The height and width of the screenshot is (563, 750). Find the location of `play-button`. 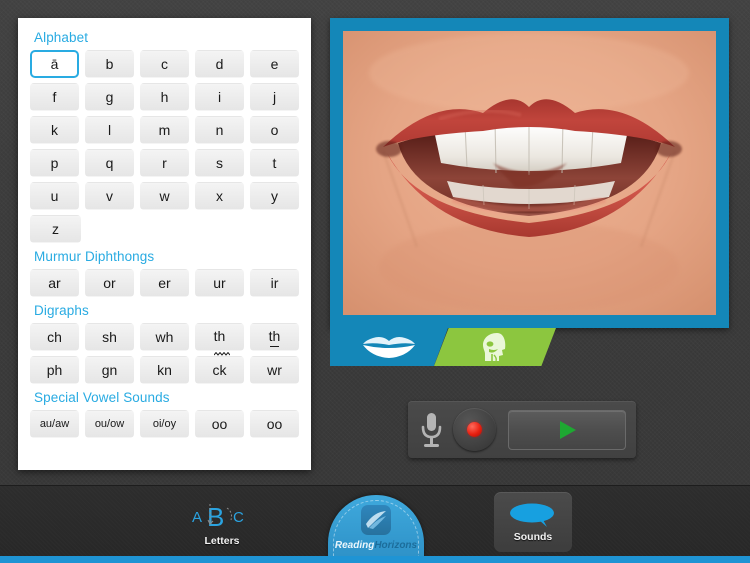

play-button is located at coordinates (567, 429).